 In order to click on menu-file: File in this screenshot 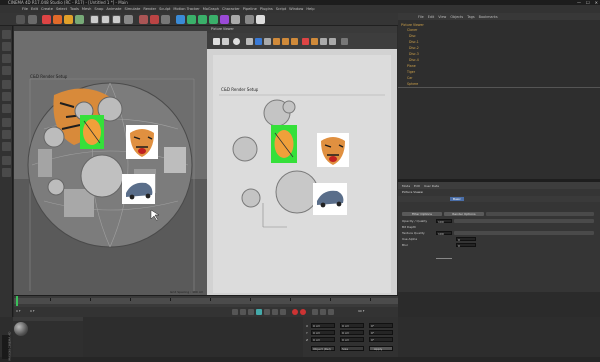, I will do `click(25, 9)`.